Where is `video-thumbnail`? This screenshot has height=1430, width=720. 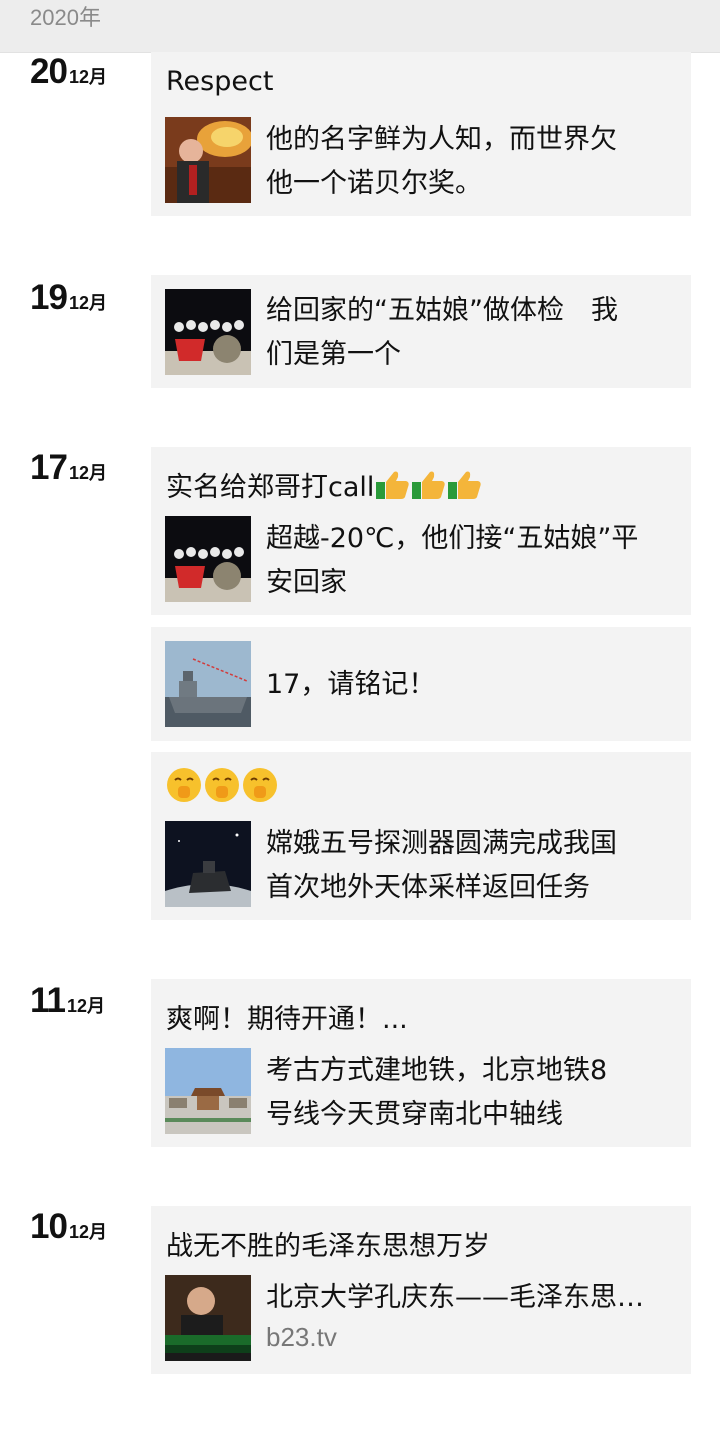 video-thumbnail is located at coordinates (208, 1318).